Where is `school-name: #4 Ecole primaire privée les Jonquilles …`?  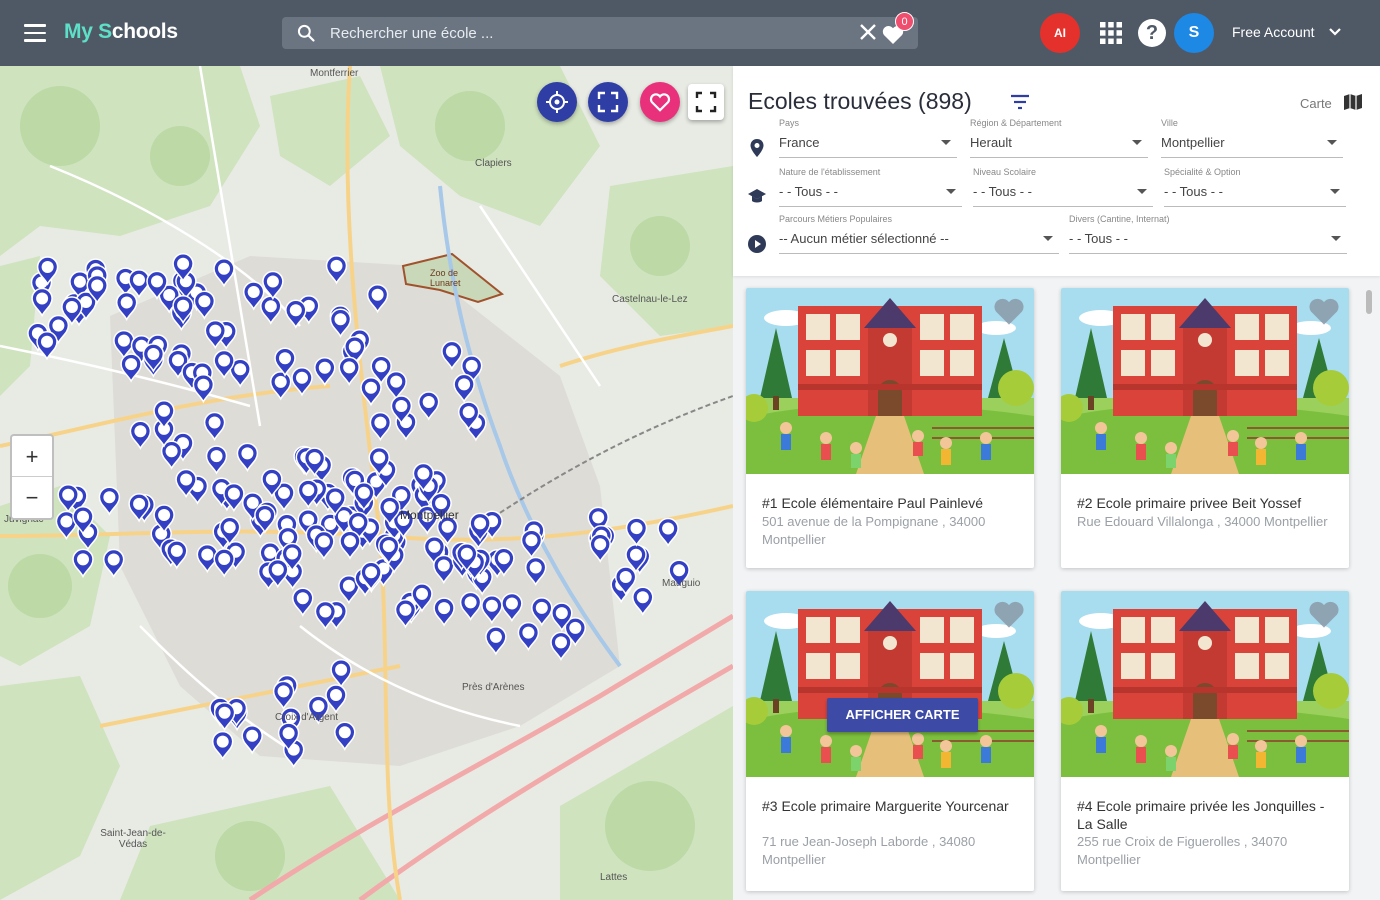
school-name: #4 Ecole primaire privée les Jonquilles … is located at coordinates (1206, 815).